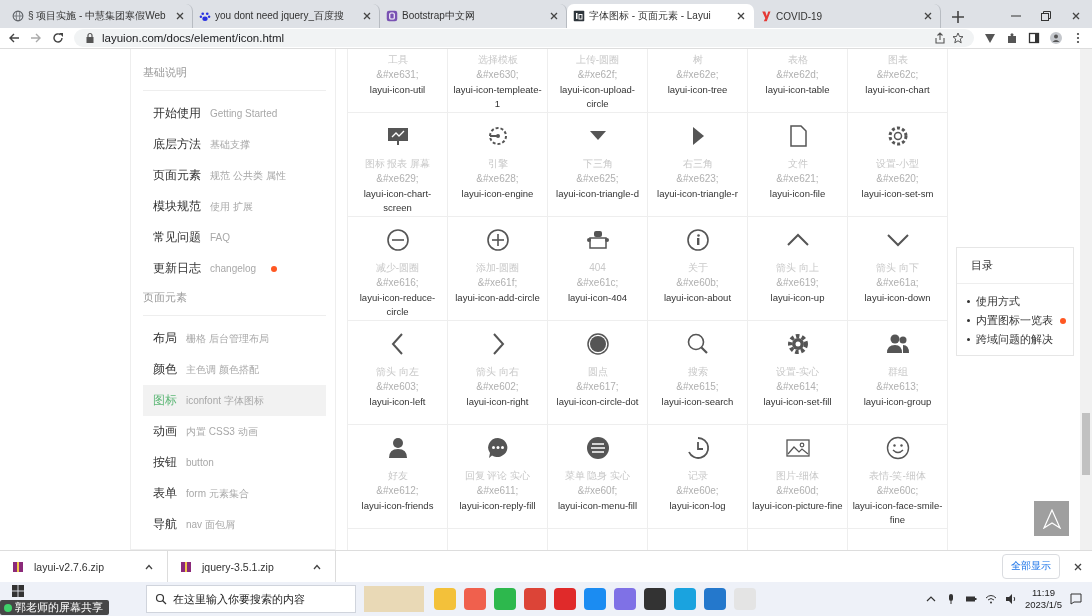 The image size is (1092, 616). Describe the element at coordinates (1015, 266) in the screenshot. I see `toc-title: 目录` at that location.